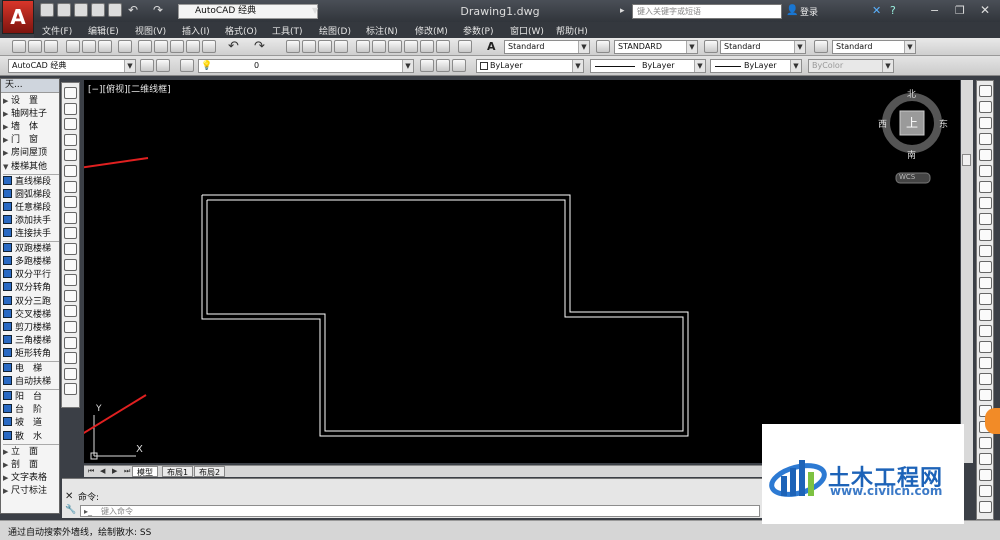 The width and height of the screenshot is (1000, 540). Describe the element at coordinates (31, 167) in the screenshot. I see `palette-item: ▼ 楼梯其他` at that location.